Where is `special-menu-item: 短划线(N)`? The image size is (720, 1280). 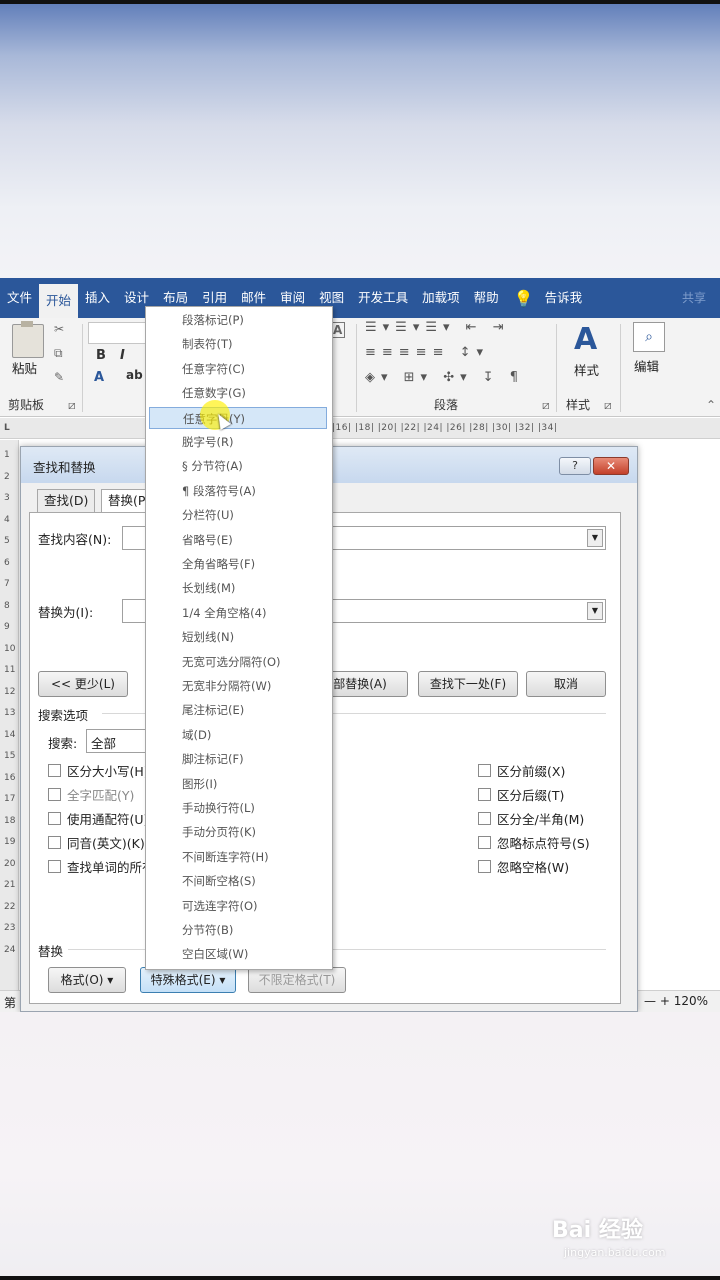 special-menu-item: 短划线(N) is located at coordinates (238, 637).